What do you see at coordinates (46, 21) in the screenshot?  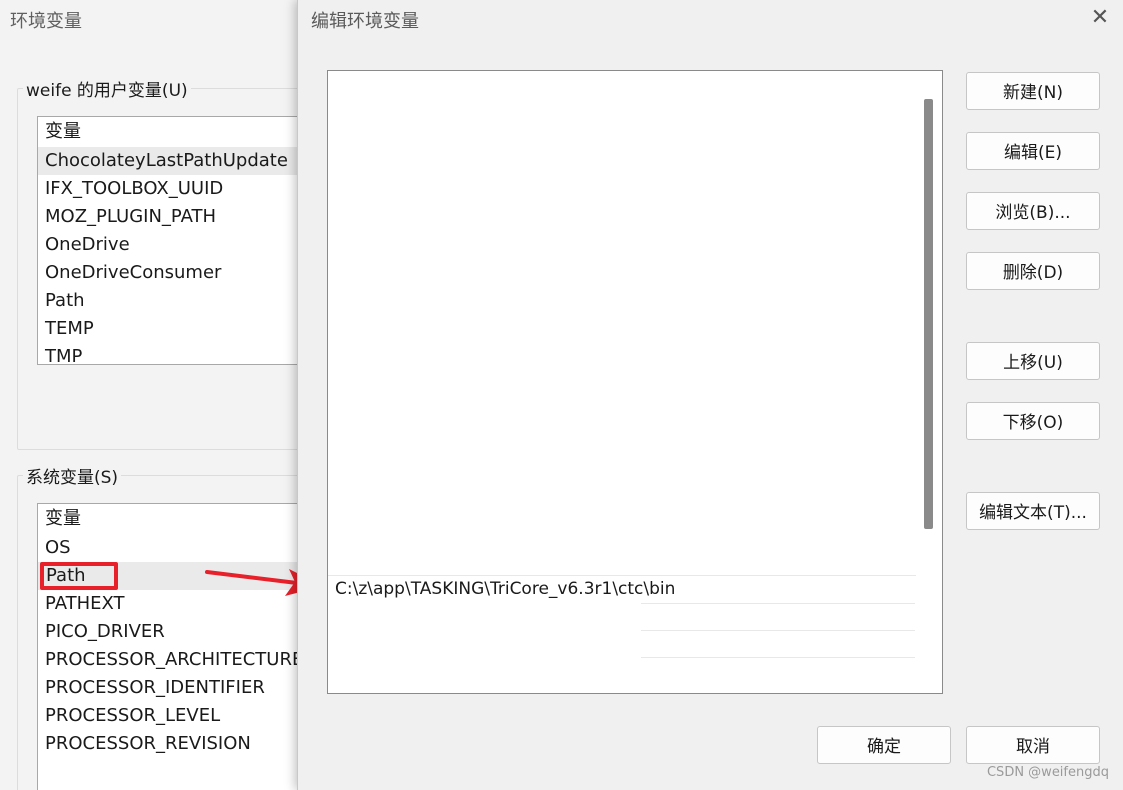 I see `window-title: 环境变量` at bounding box center [46, 21].